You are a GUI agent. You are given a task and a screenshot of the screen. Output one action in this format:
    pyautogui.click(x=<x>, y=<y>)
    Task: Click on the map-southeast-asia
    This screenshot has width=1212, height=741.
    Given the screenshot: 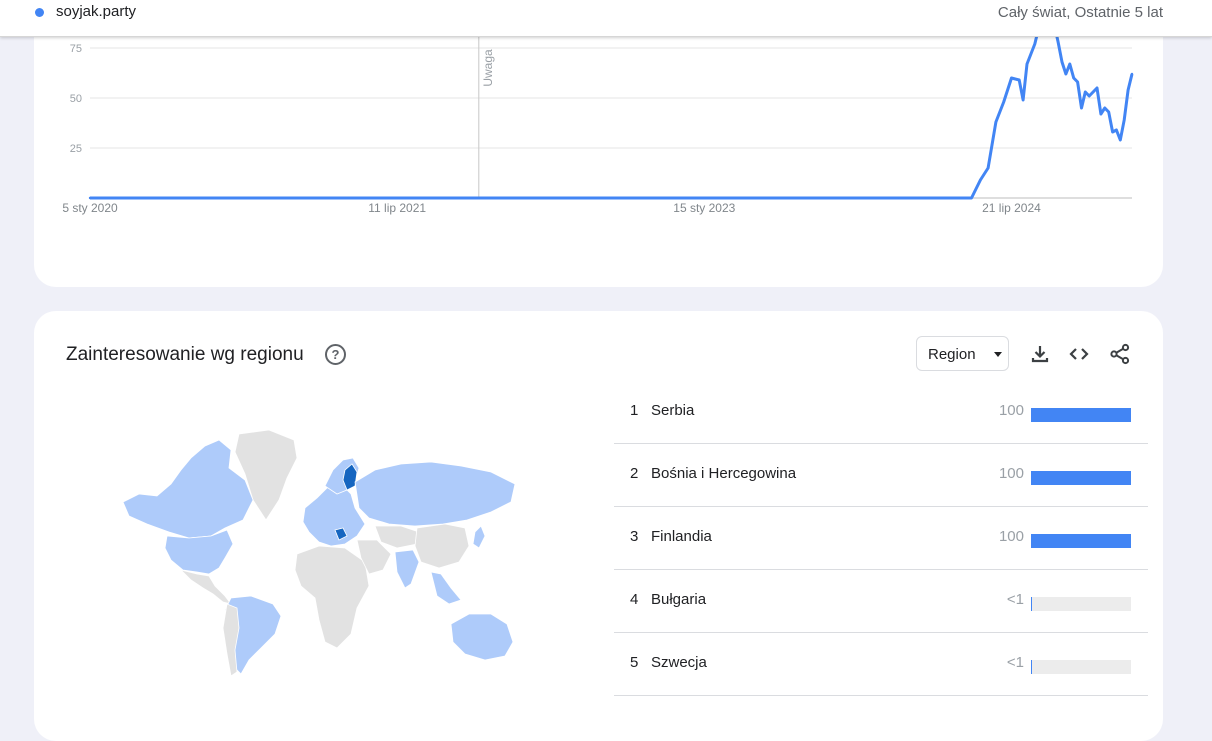 What is the action you would take?
    pyautogui.click(x=446, y=588)
    